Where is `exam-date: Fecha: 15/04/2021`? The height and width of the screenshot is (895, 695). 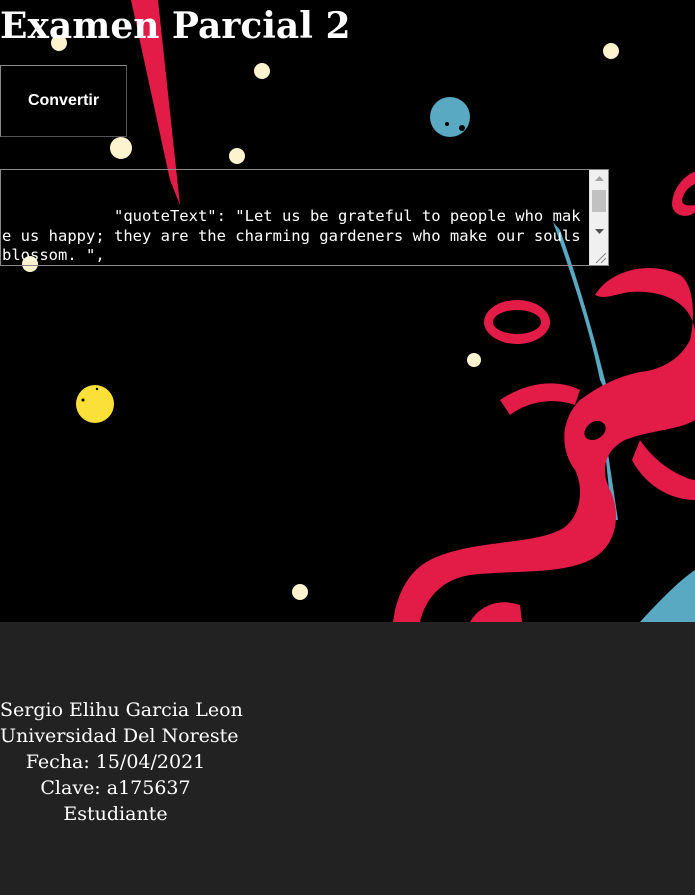
exam-date: Fecha: 15/04/2021 is located at coordinates (115, 762).